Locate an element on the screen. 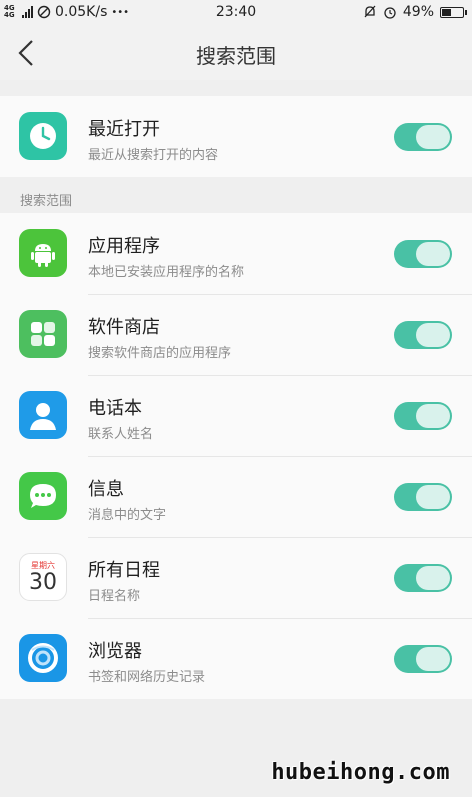 The image size is (472, 797). calendar-toggle is located at coordinates (423, 578).